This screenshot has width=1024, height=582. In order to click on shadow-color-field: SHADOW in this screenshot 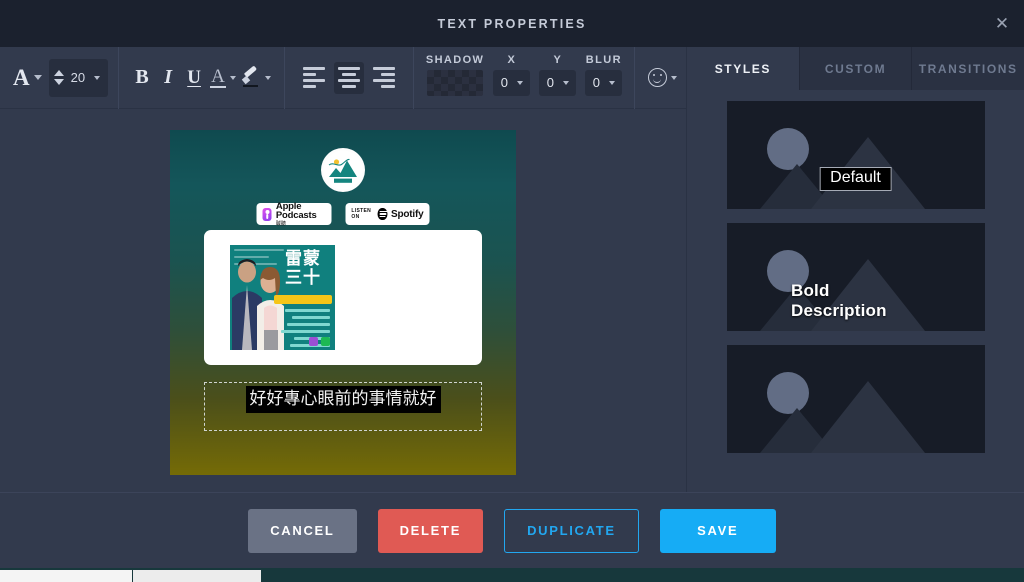, I will do `click(455, 75)`.